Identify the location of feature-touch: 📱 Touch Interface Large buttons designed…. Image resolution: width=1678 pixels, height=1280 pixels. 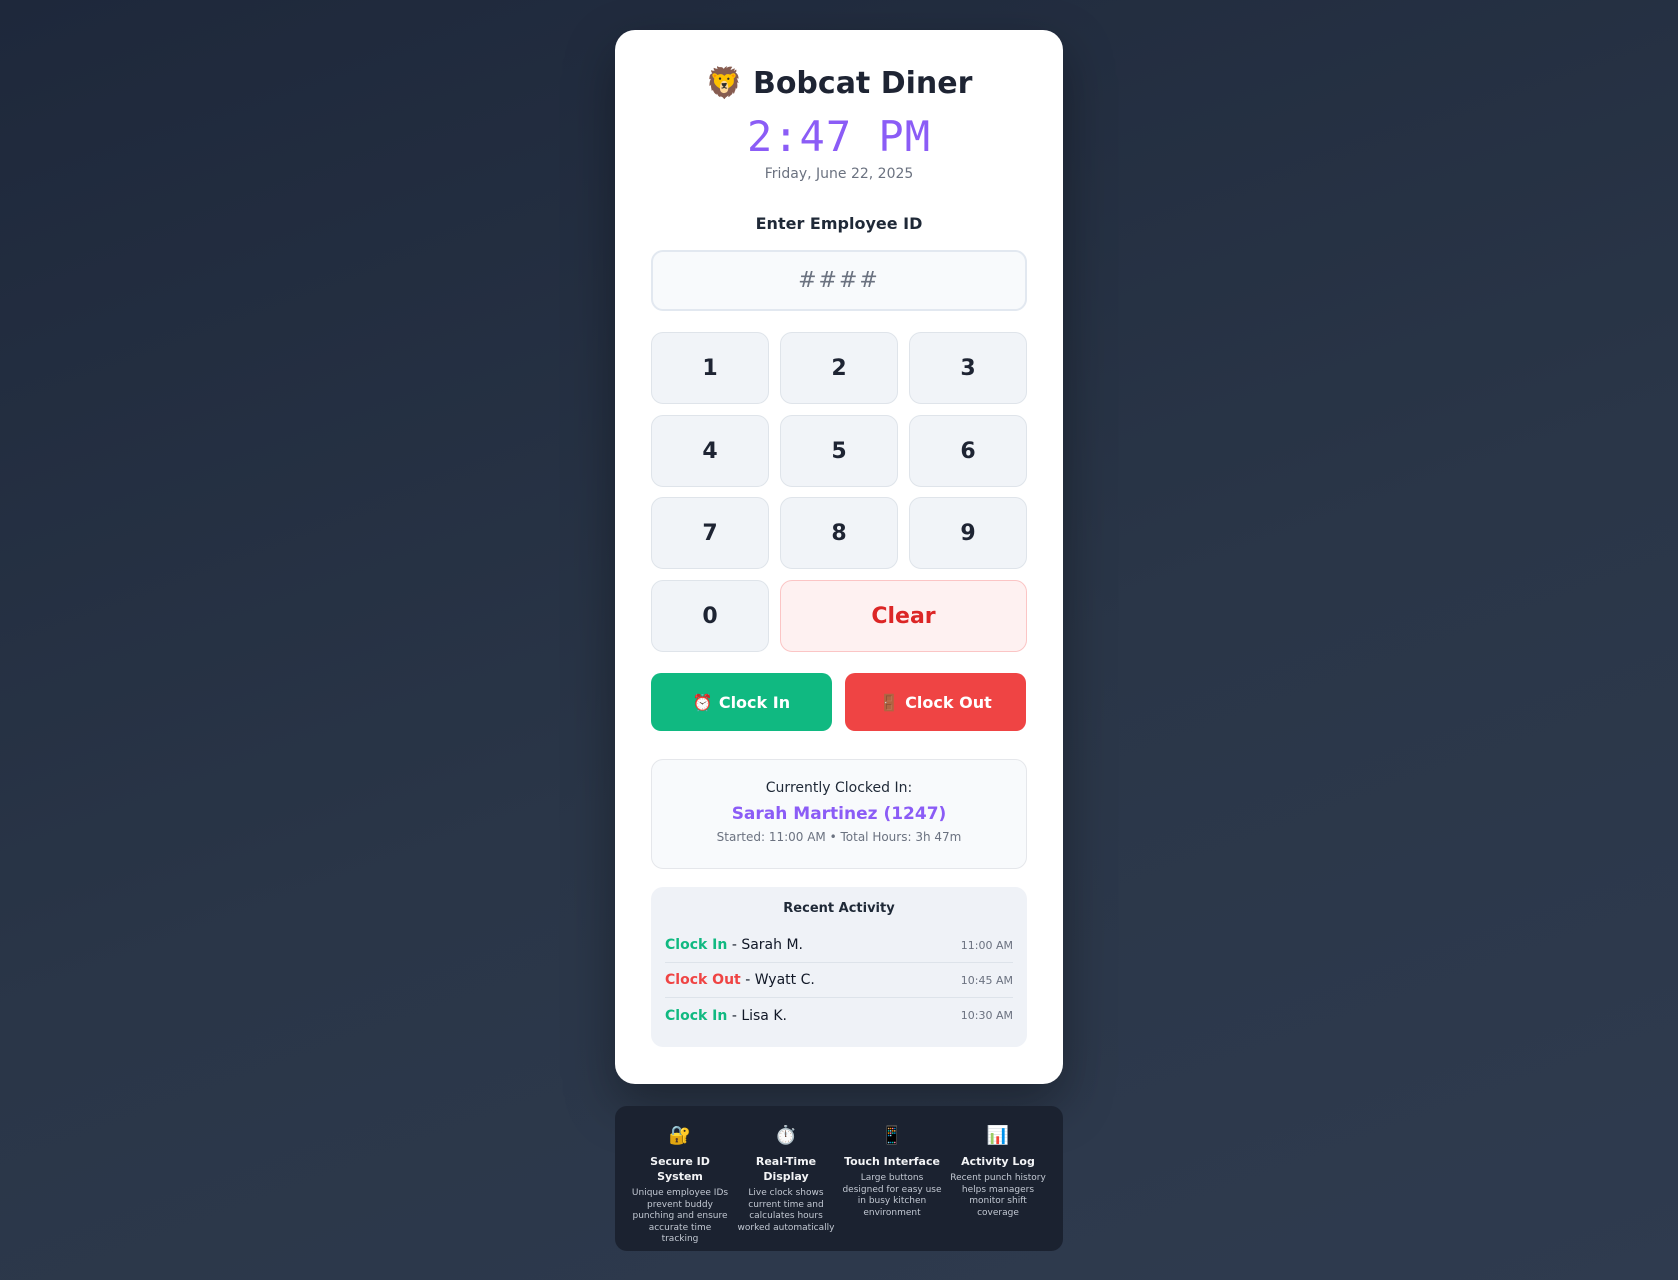
(892, 1187).